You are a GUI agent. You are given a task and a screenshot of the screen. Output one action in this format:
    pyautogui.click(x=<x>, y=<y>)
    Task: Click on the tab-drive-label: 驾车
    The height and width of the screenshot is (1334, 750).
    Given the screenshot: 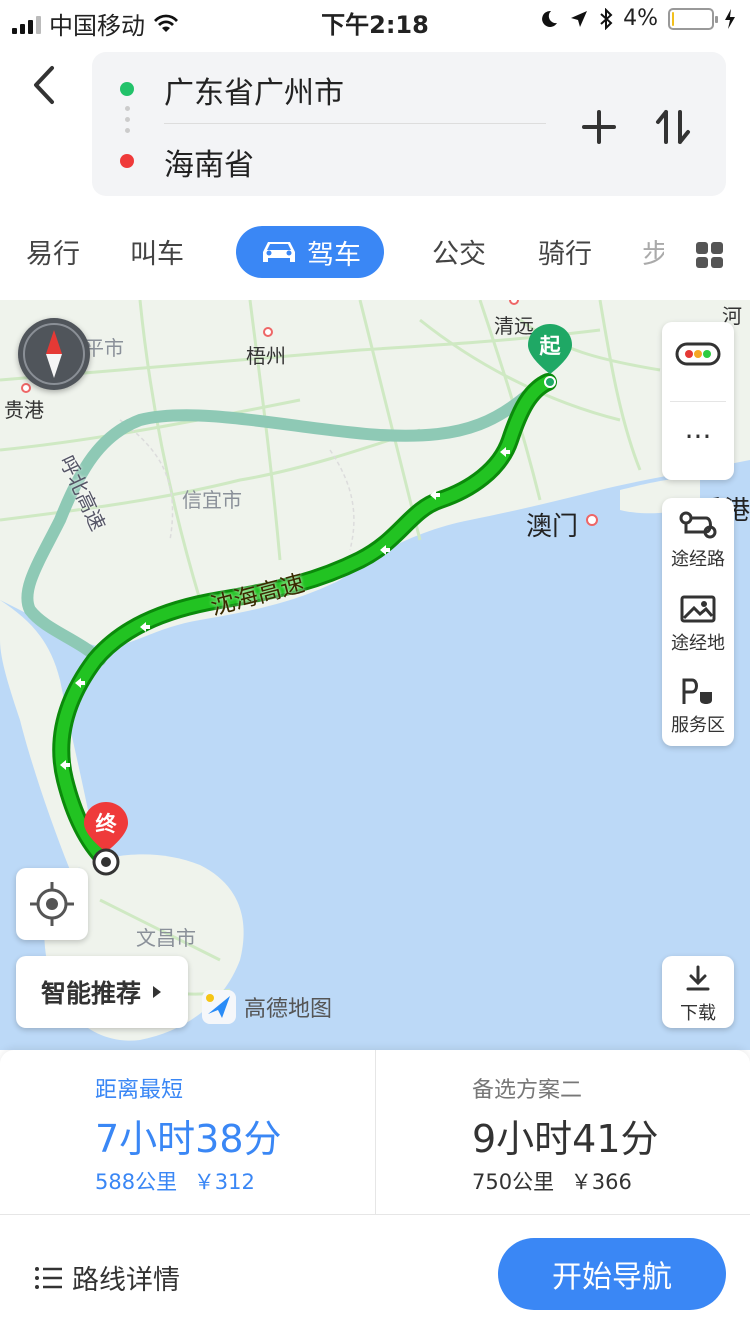 What is the action you would take?
    pyautogui.click(x=334, y=255)
    